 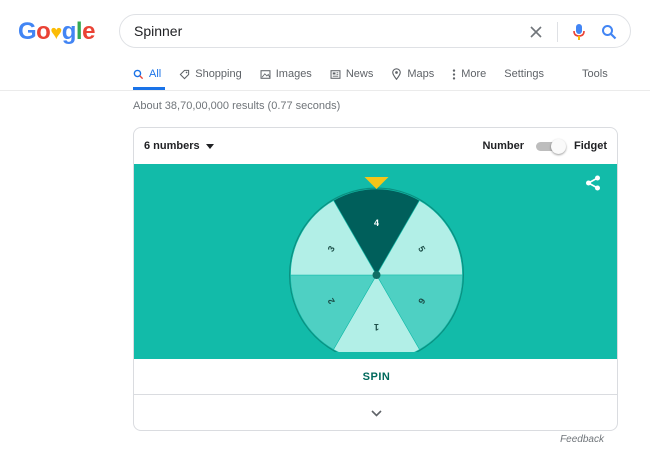 I want to click on logo-letter-g: G, so click(x=27, y=31).